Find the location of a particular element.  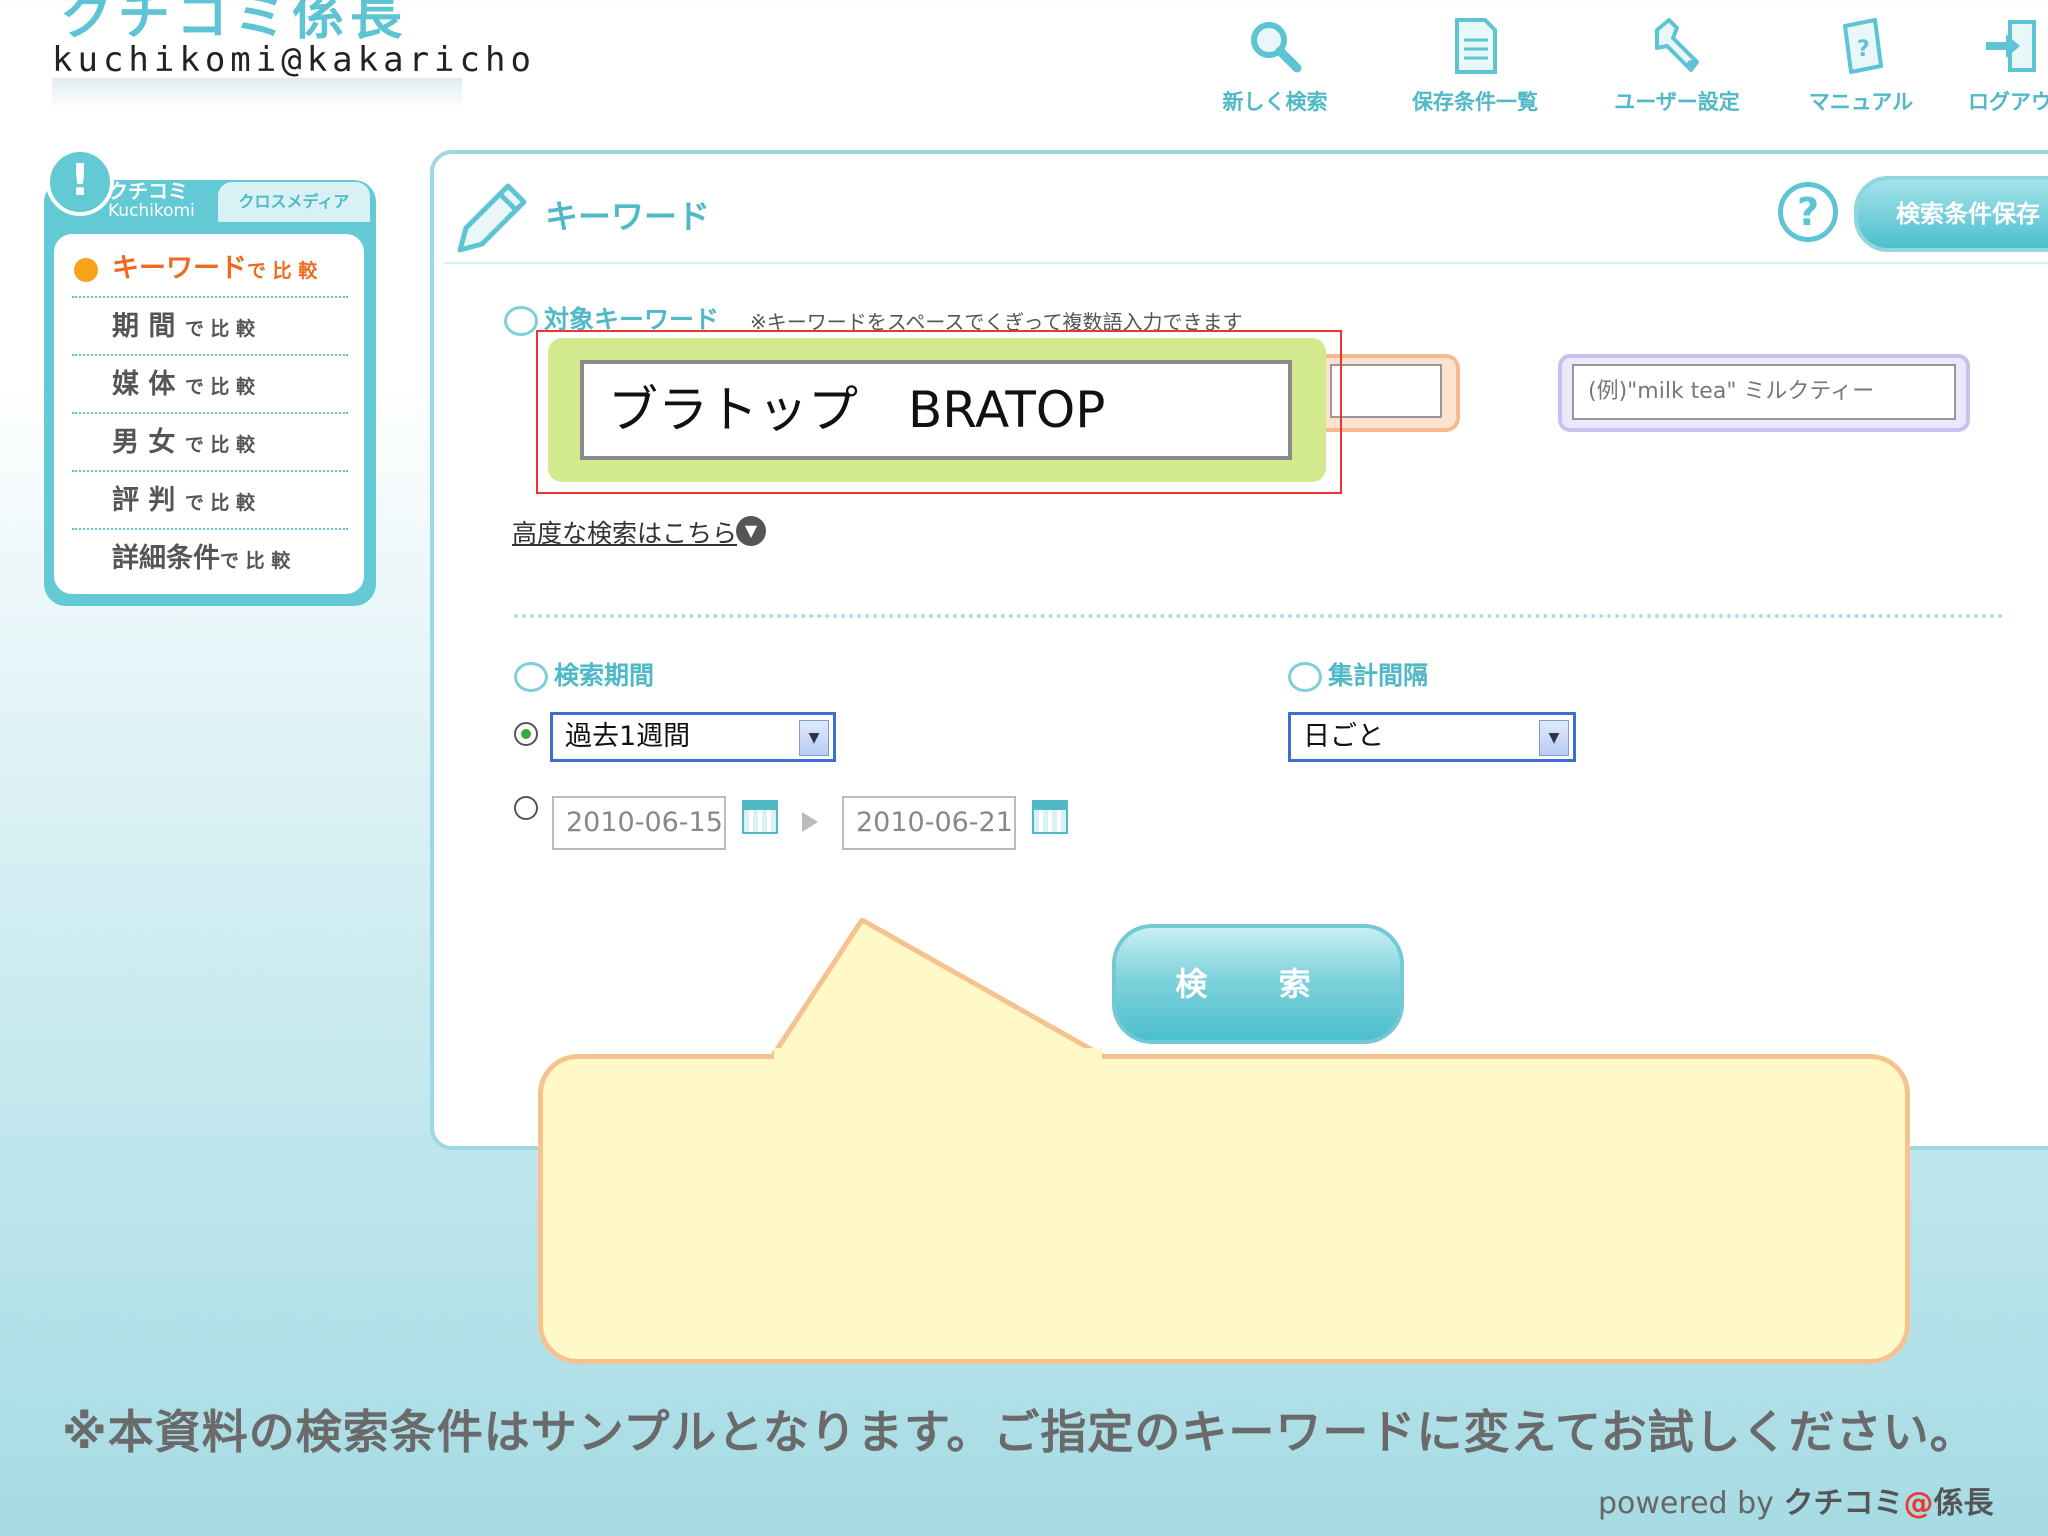

sidebar-item-label: 期 間 is located at coordinates (144, 326).